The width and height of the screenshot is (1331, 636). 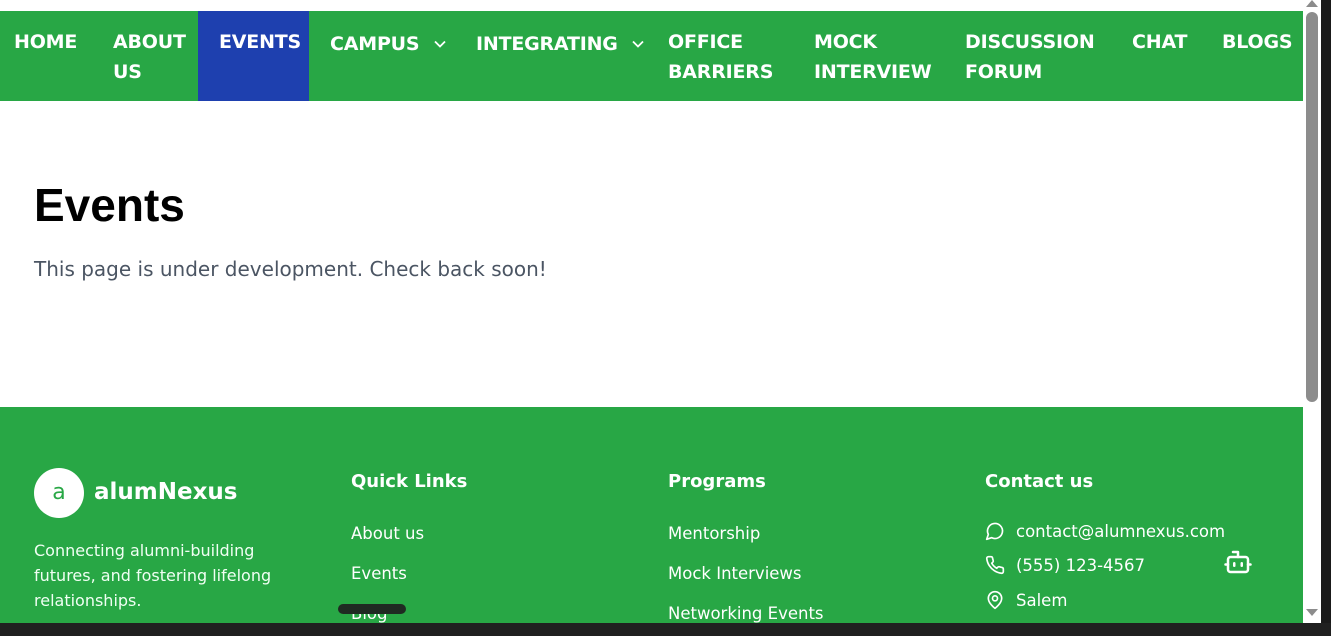 I want to click on scroll-up-arrow-icon, so click(x=1312, y=3).